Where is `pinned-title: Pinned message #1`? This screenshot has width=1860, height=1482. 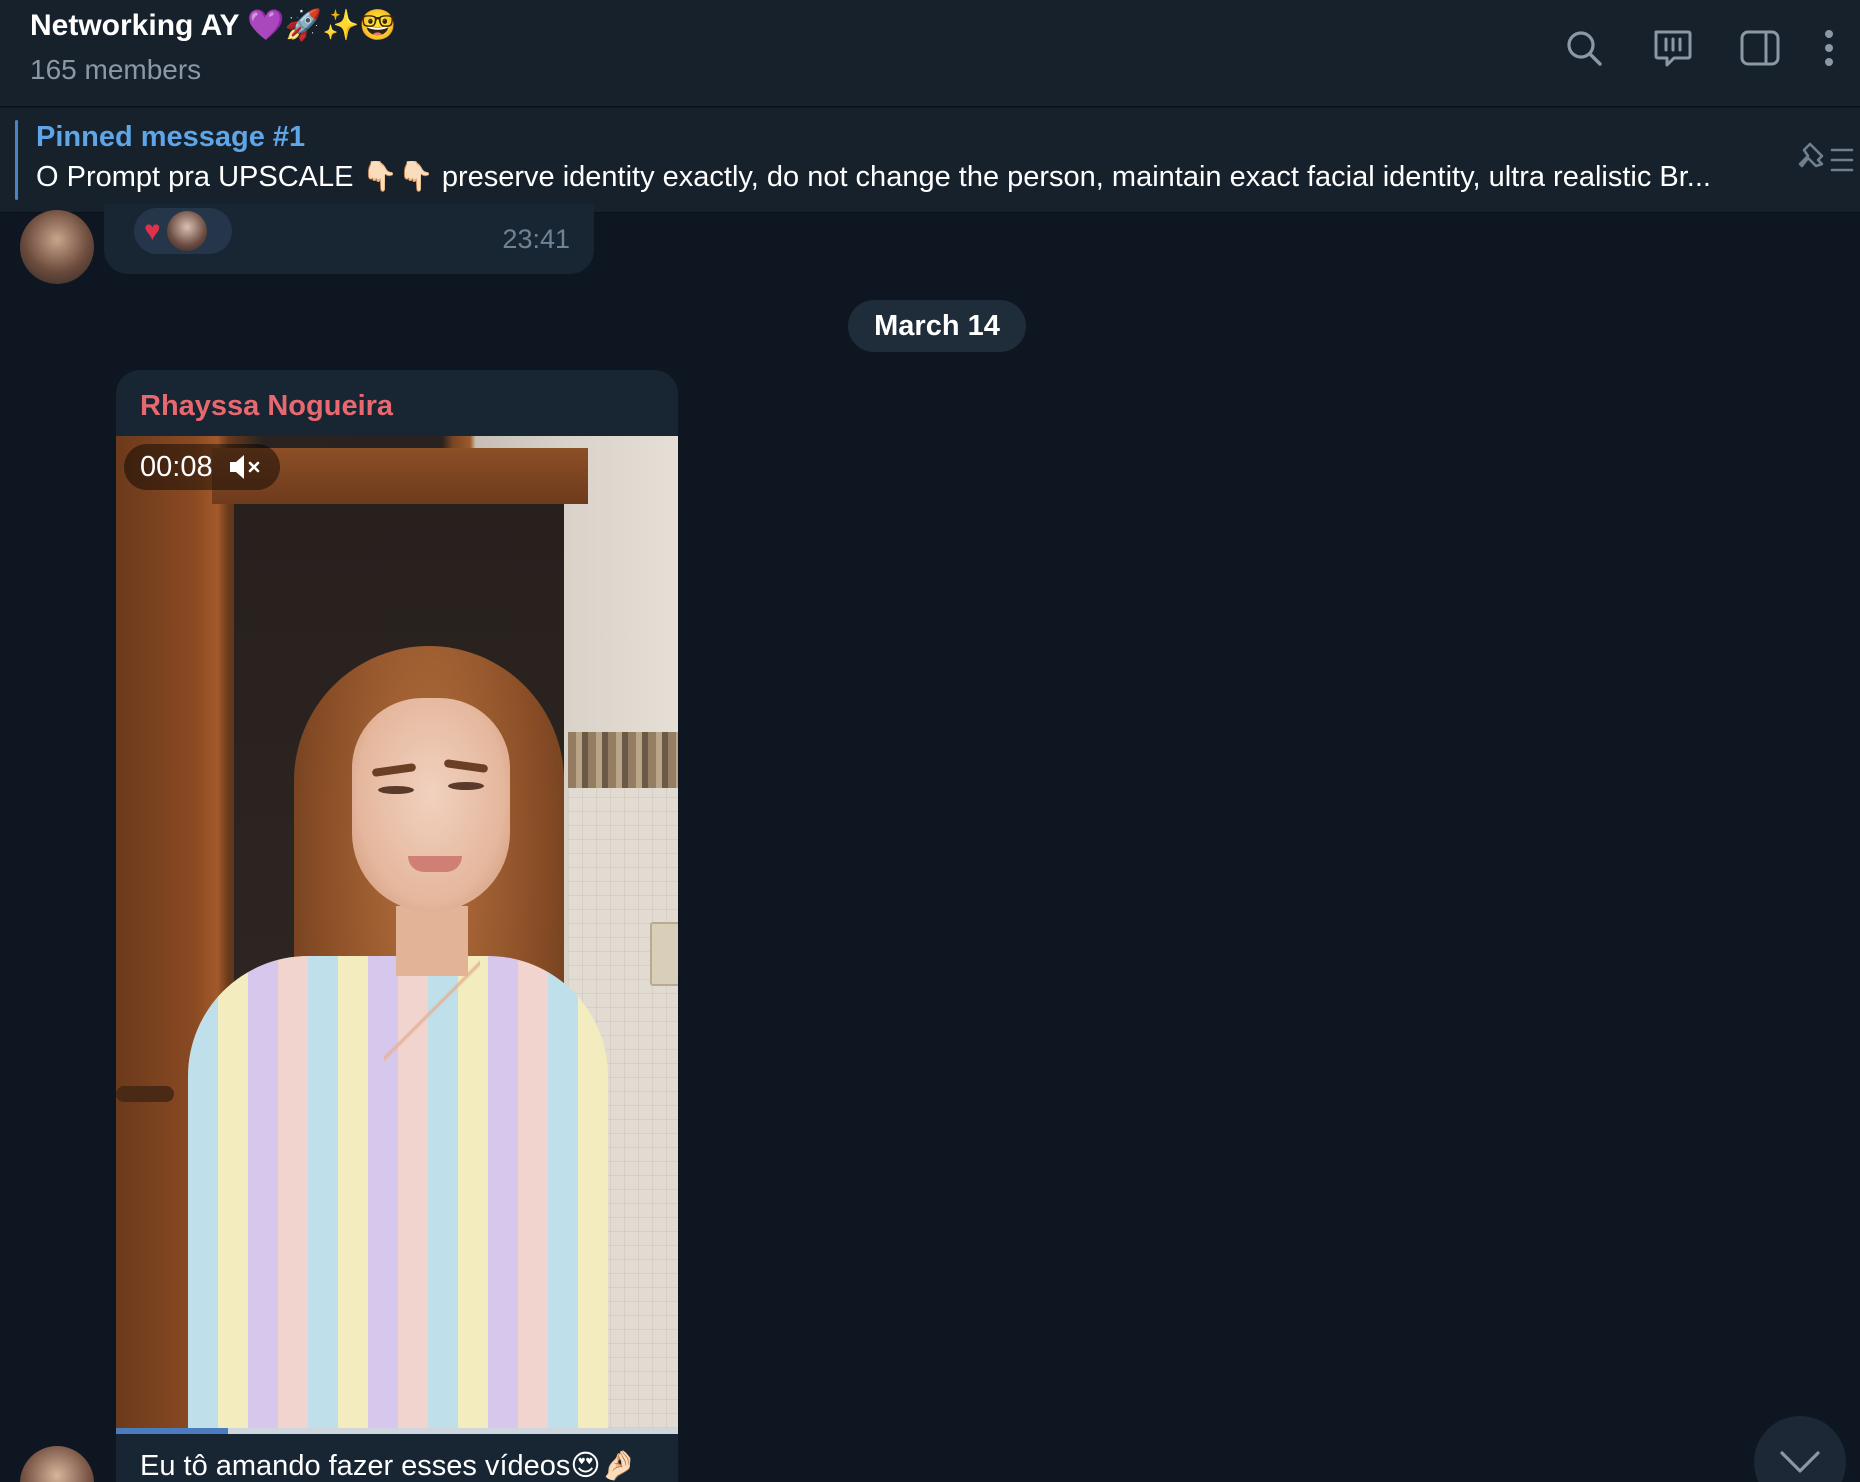
pinned-title: Pinned message #1 is located at coordinates (171, 137).